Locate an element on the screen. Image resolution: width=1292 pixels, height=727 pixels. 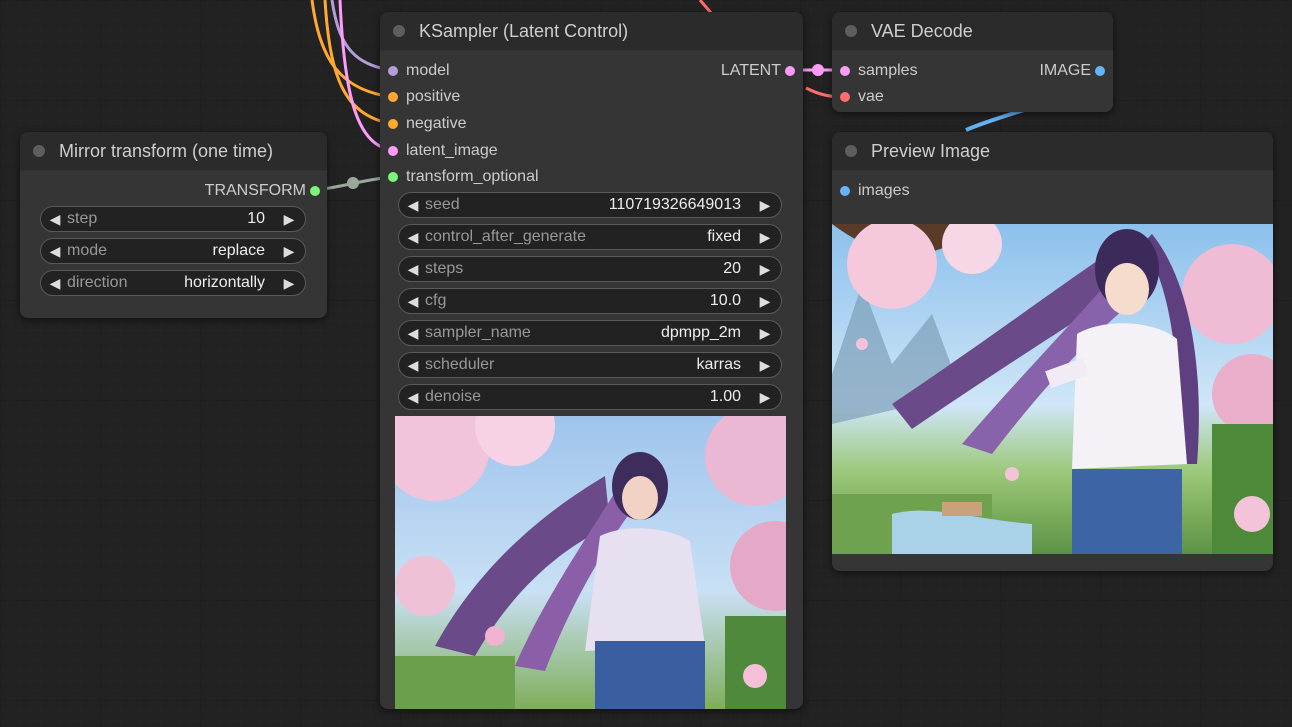
widget-steps: ◀ steps 20 ▶ is located at coordinates (590, 269).